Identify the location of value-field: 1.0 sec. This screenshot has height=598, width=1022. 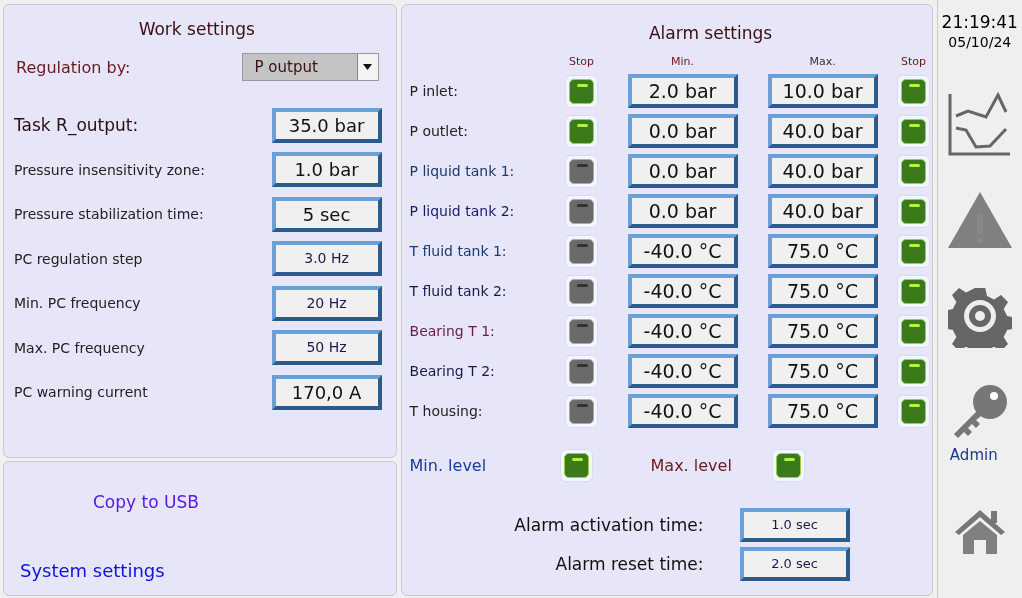
(794, 525).